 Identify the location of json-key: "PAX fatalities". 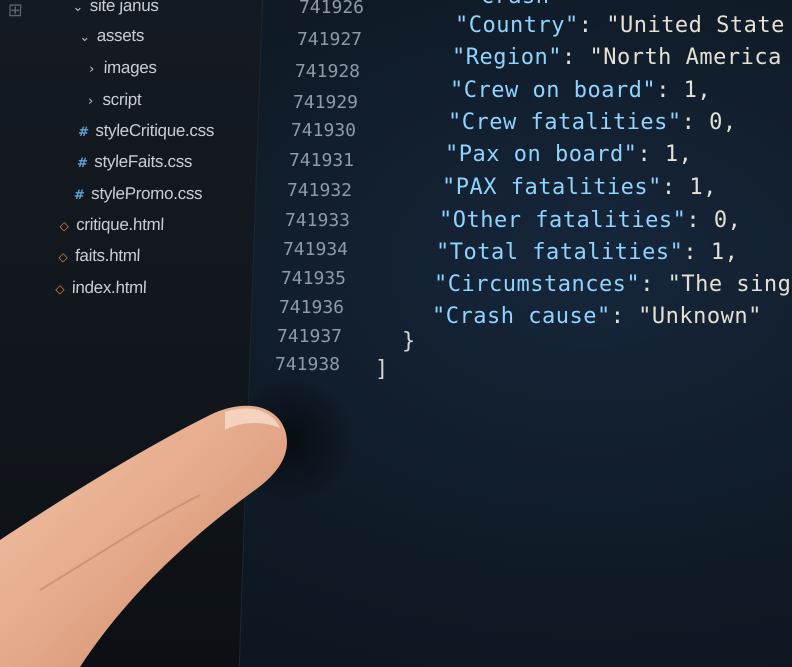
(552, 187).